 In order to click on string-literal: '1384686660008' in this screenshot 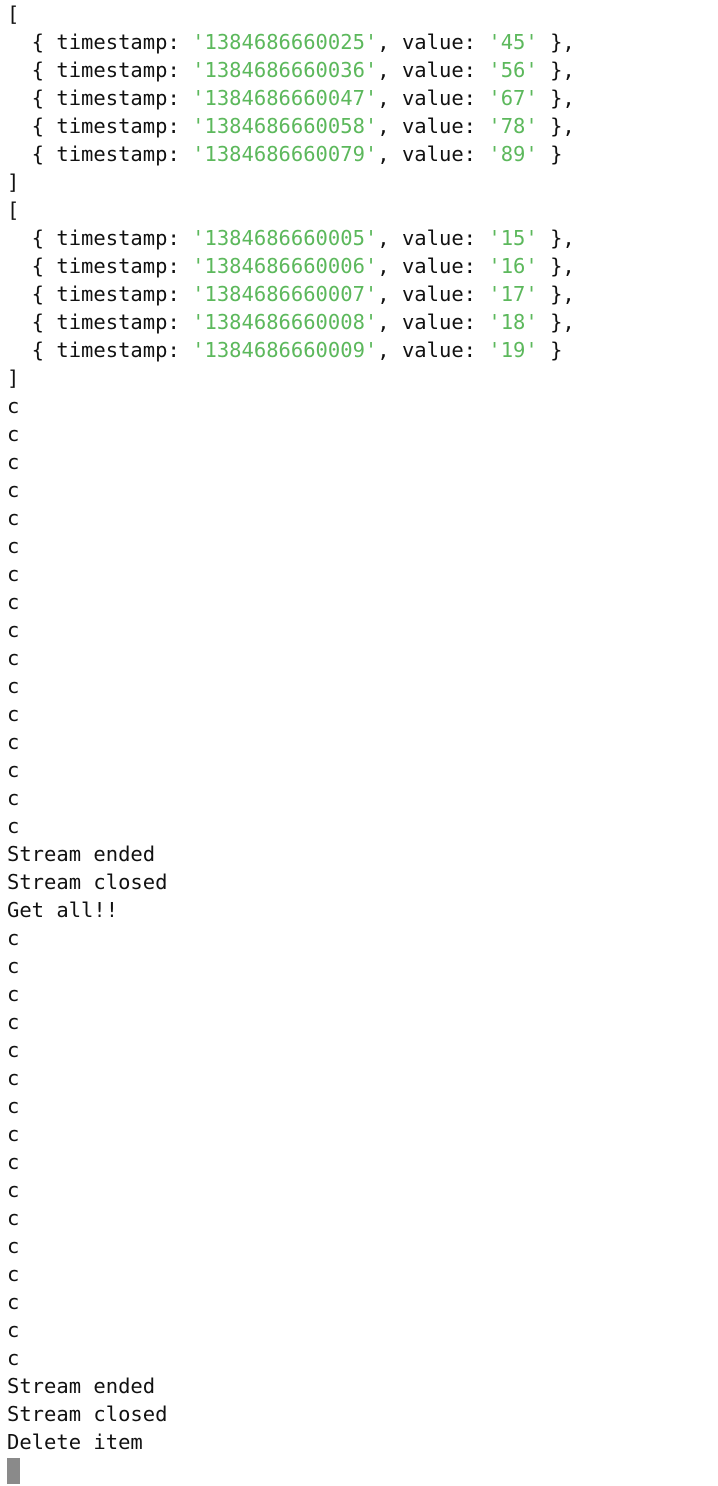, I will do `click(285, 322)`.